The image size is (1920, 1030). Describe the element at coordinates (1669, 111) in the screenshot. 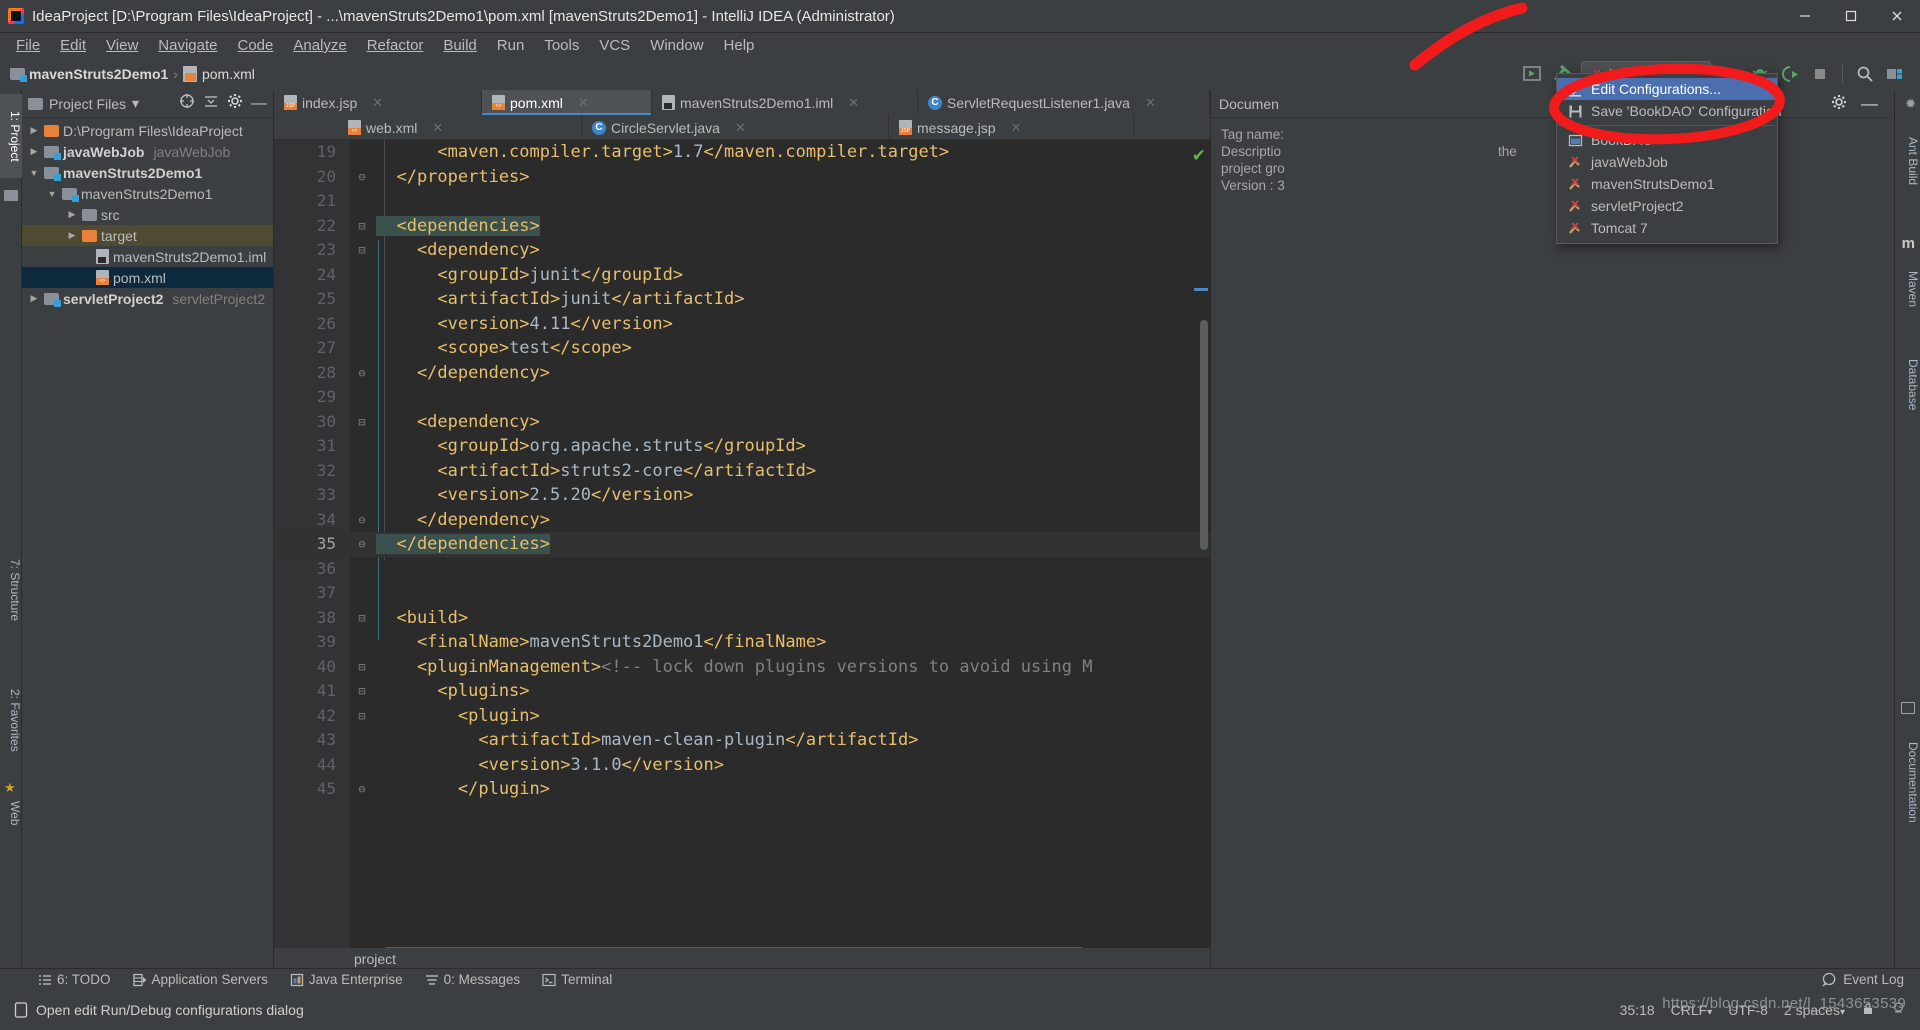

I see `menu-item-save-configuration: Save 'BookDAO' Configuration` at that location.